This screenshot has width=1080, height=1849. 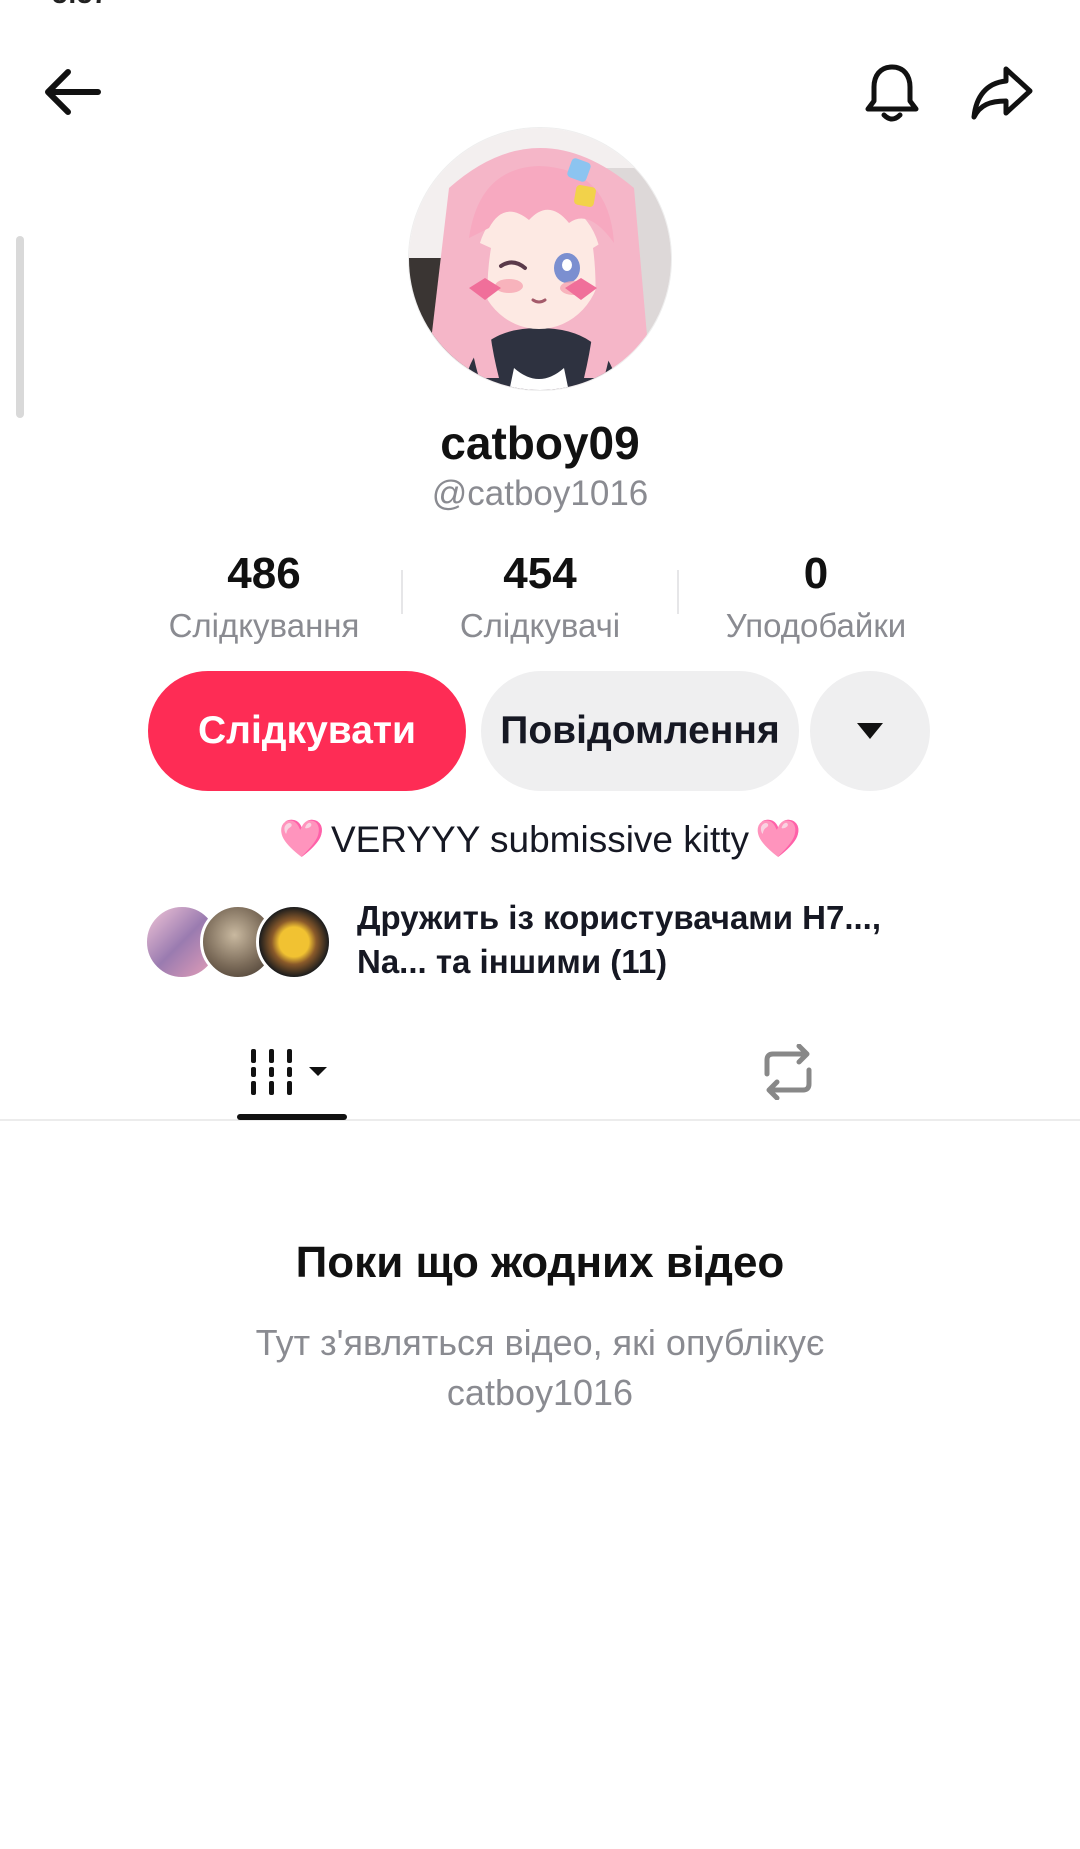 What do you see at coordinates (900, 1) in the screenshot?
I see `status-icons` at bounding box center [900, 1].